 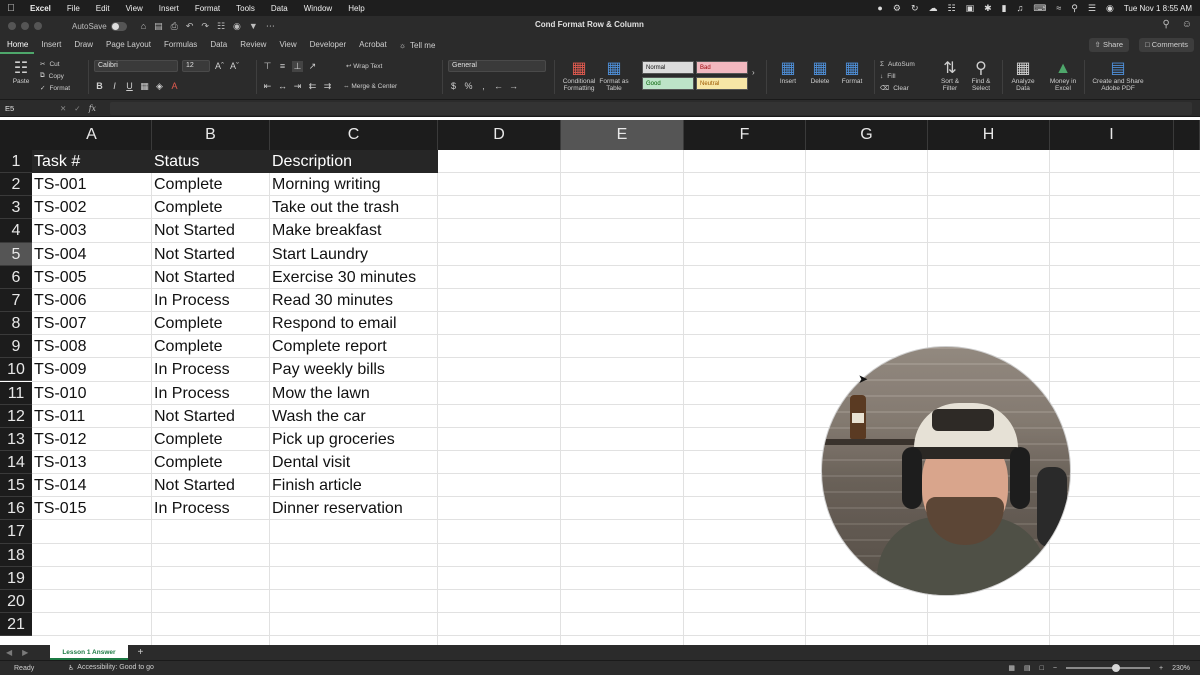 I want to click on style-neutral: Neutral, so click(x=722, y=83).